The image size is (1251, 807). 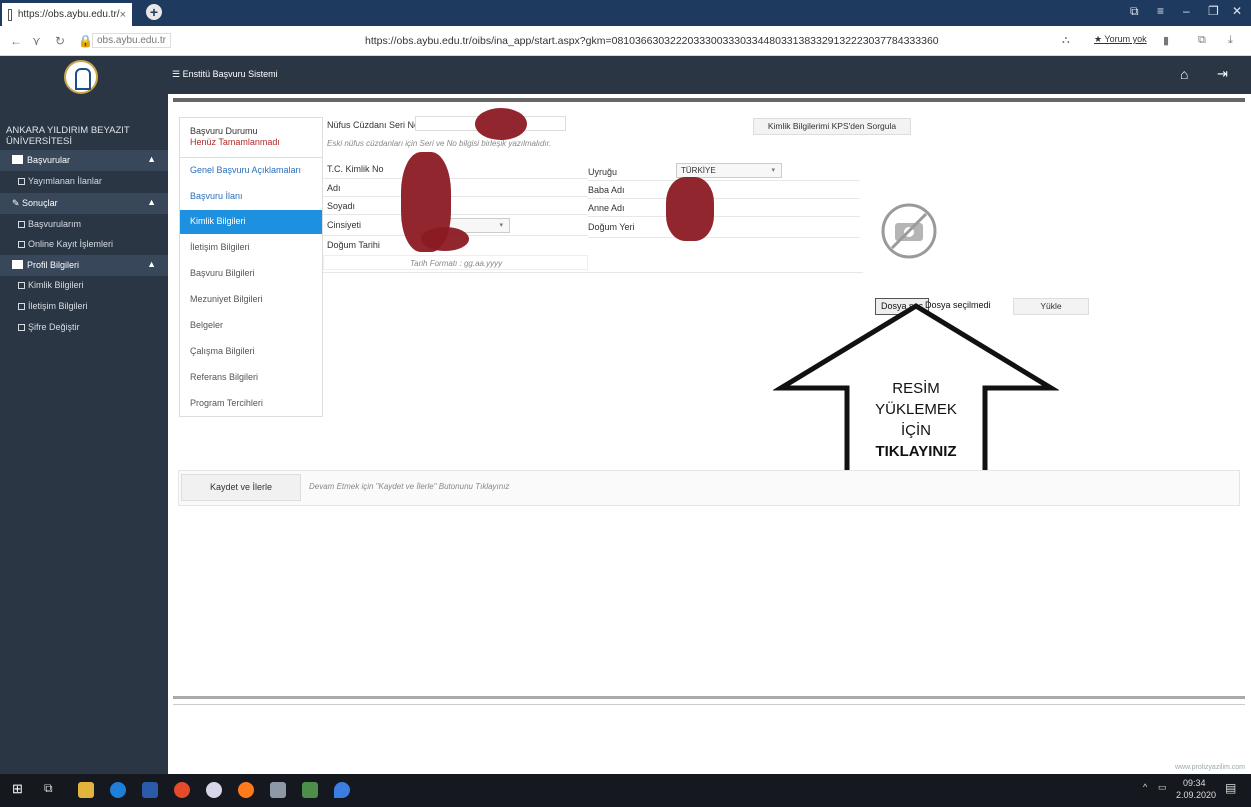 What do you see at coordinates (251, 248) in the screenshot?
I see `submenu-contact: İletişim Bilgileri` at bounding box center [251, 248].